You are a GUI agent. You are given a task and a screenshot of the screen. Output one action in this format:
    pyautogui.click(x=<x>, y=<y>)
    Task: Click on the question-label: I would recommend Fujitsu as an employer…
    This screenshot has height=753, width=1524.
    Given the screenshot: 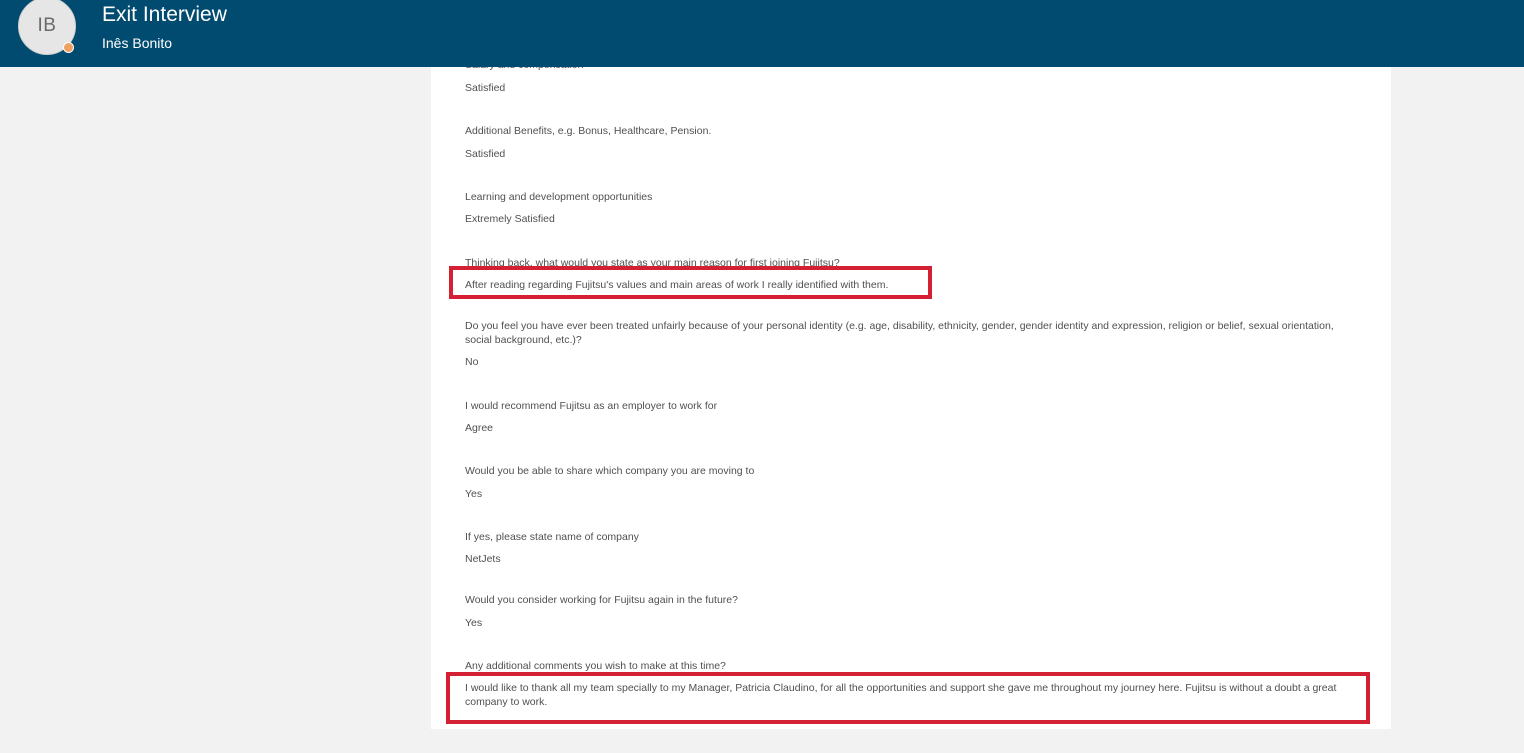 What is the action you would take?
    pyautogui.click(x=591, y=406)
    